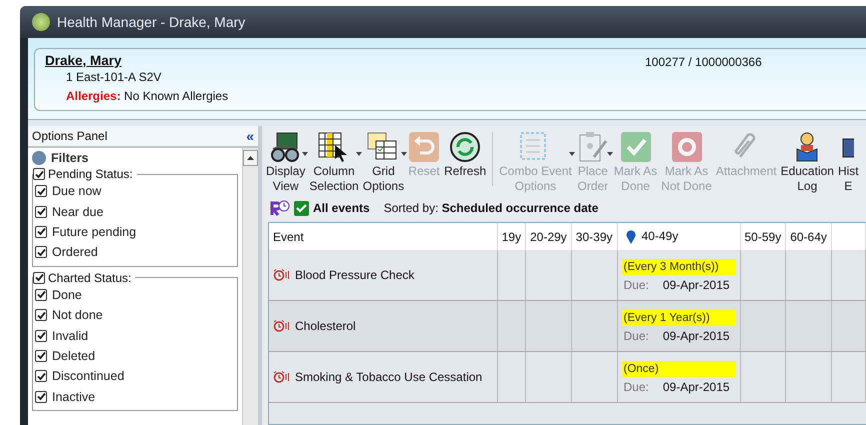 Image resolution: width=866 pixels, height=425 pixels. Describe the element at coordinates (325, 326) in the screenshot. I see `event-name: Cholesterol` at that location.